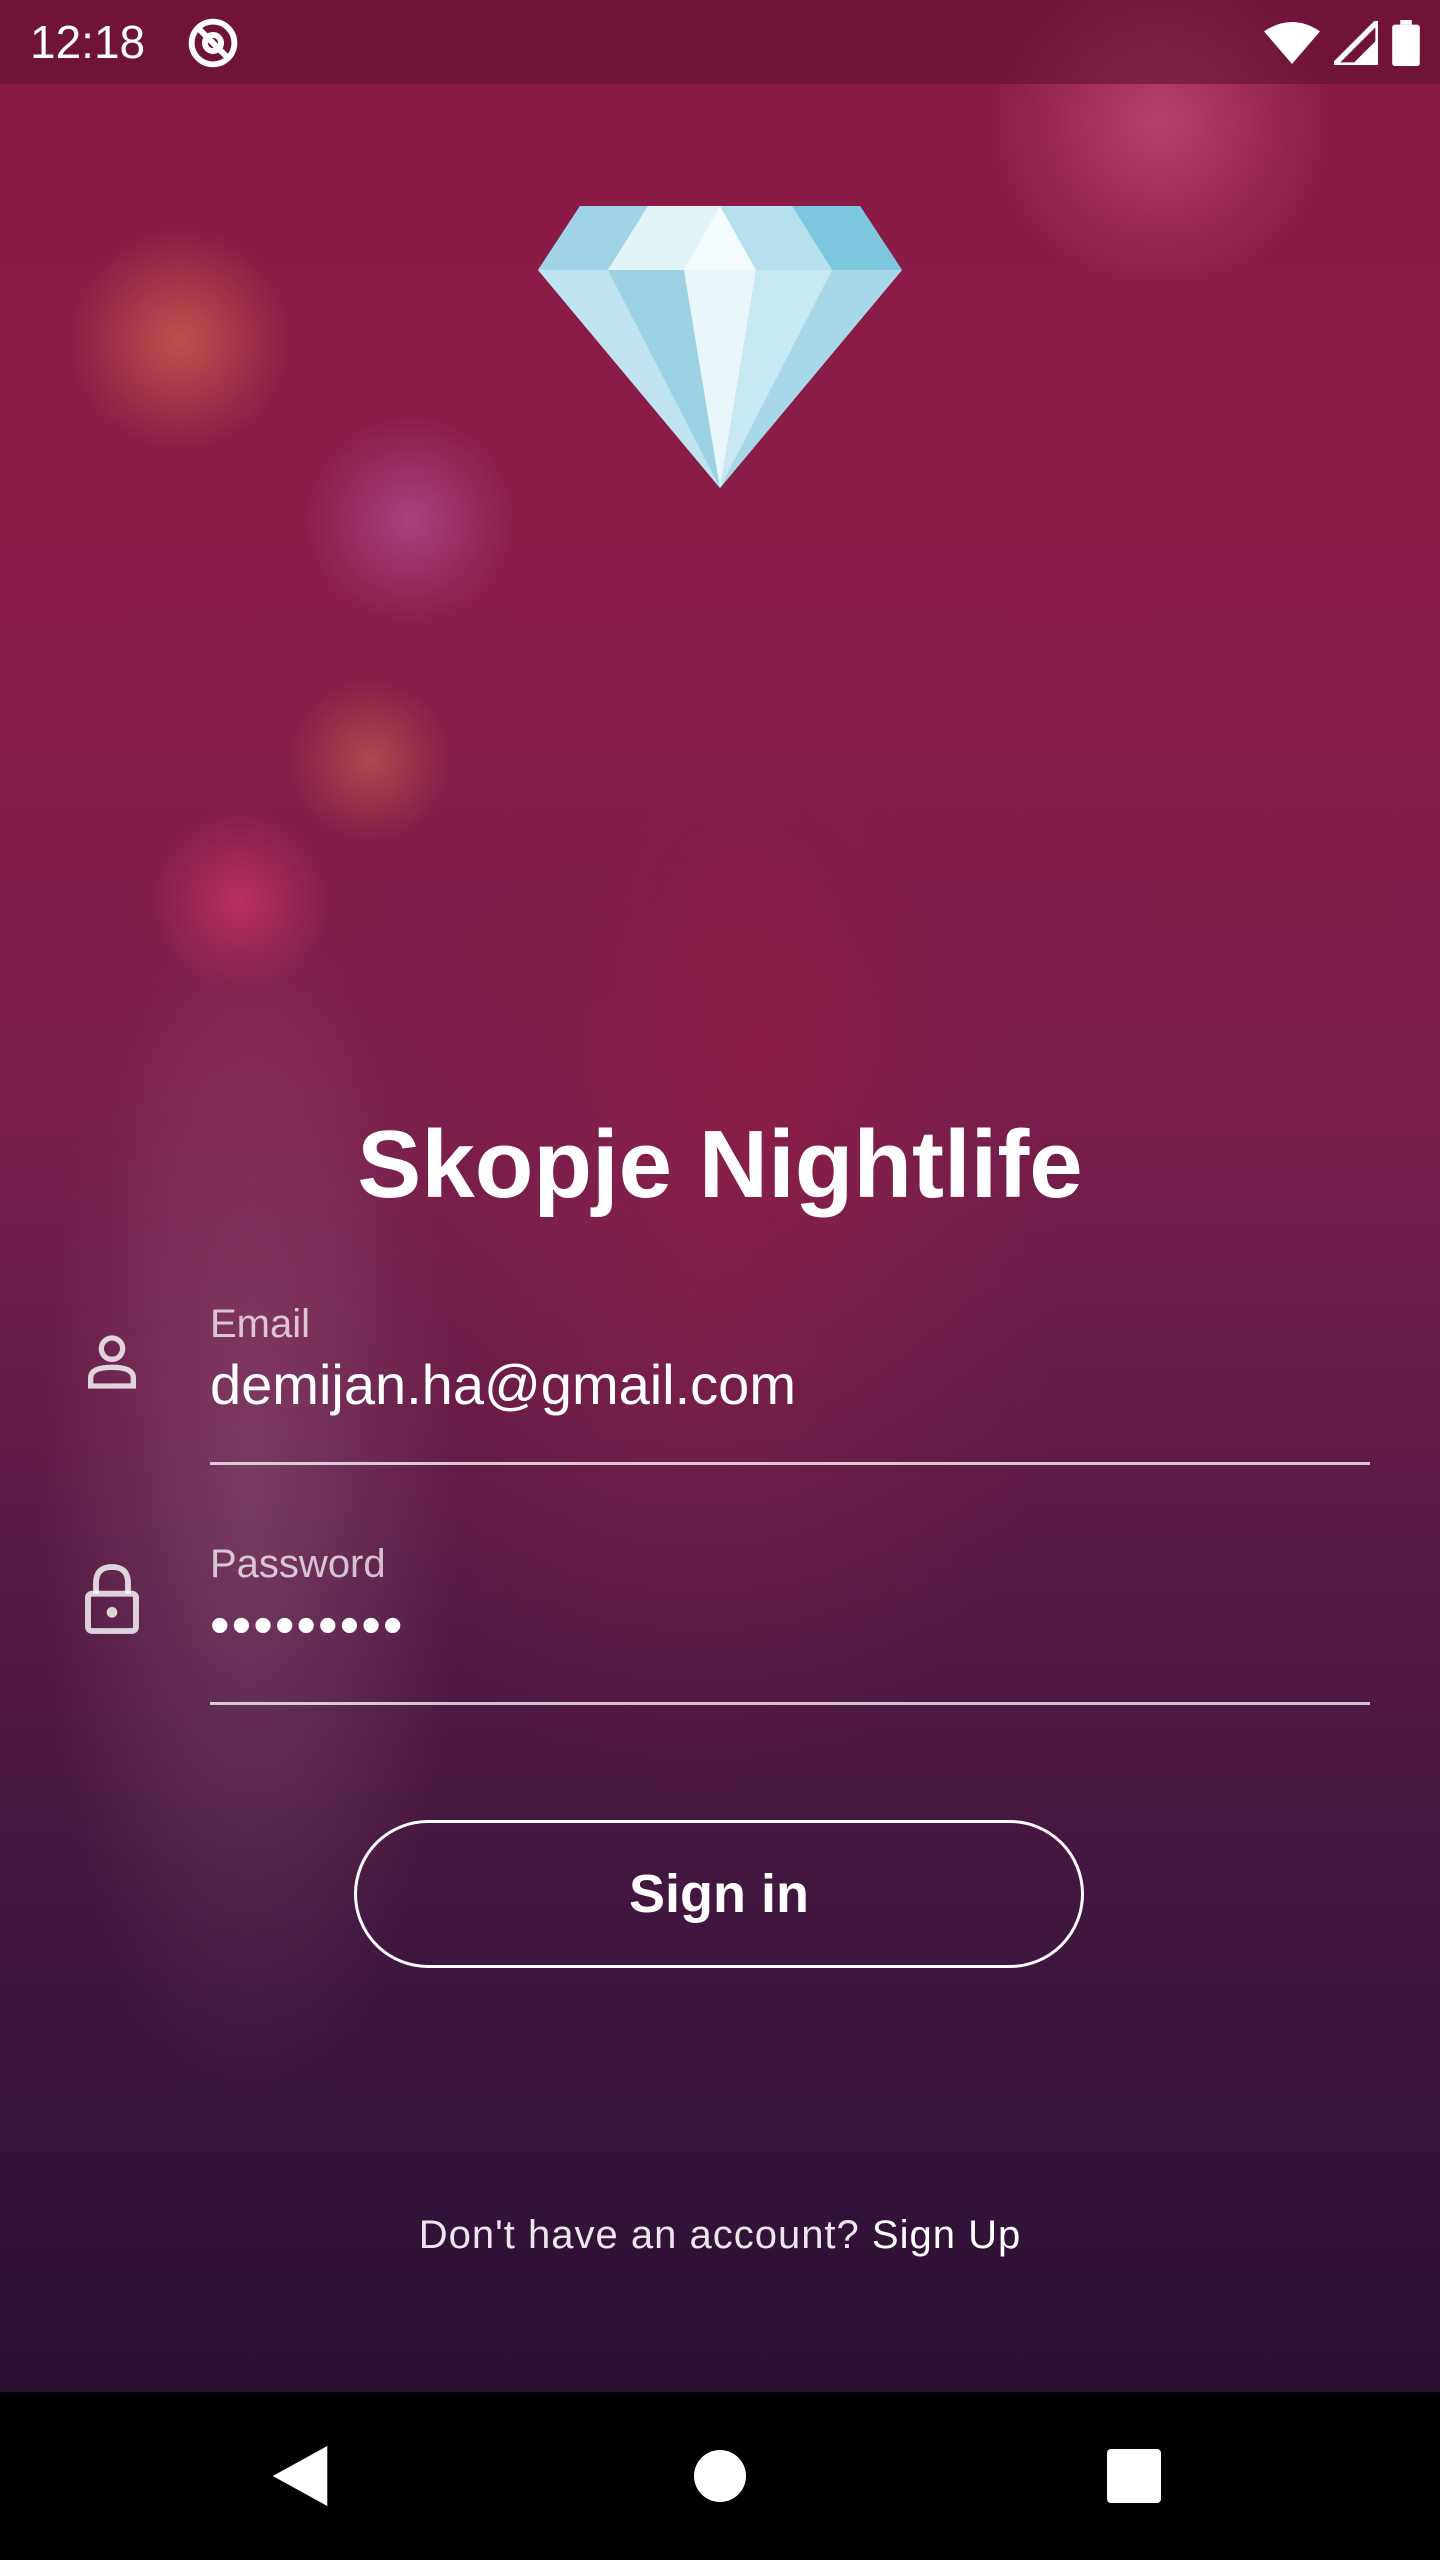 Image resolution: width=1440 pixels, height=2560 pixels. What do you see at coordinates (213, 43) in the screenshot?
I see `at-sign-icon` at bounding box center [213, 43].